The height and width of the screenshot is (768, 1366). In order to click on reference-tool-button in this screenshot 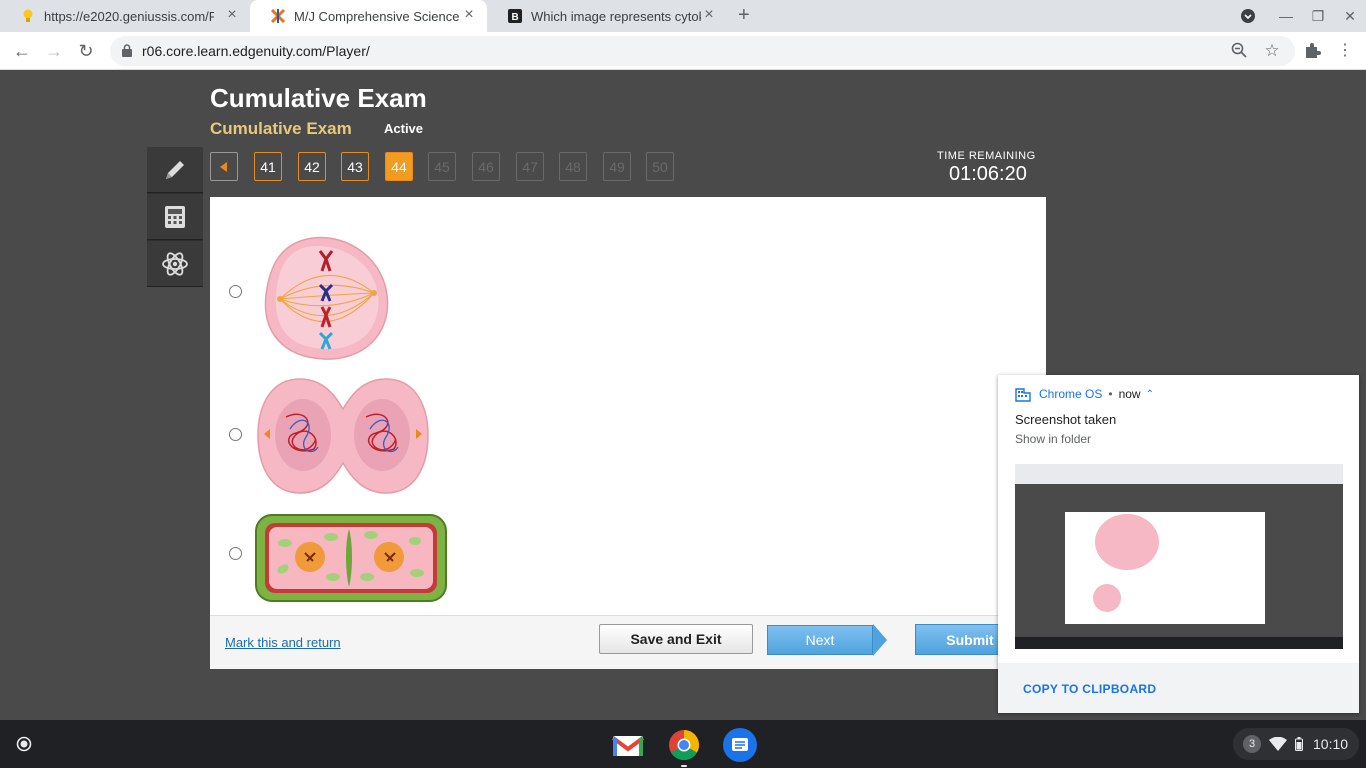, I will do `click(175, 264)`.